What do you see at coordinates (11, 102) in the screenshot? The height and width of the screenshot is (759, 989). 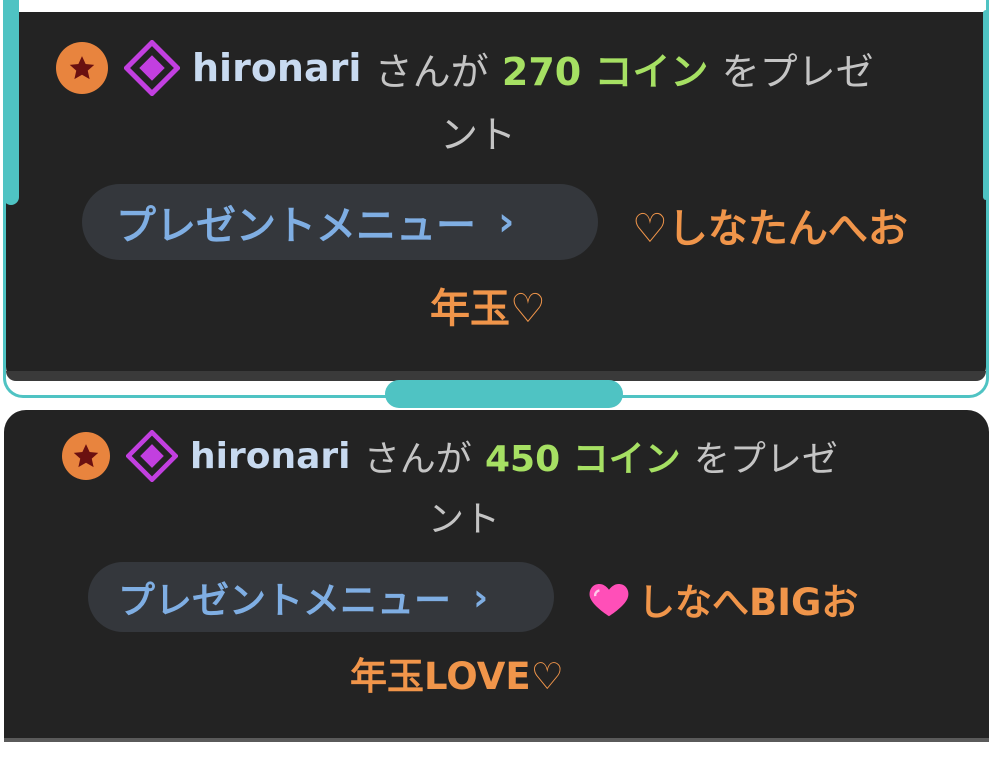 I see `selection-handle-left` at bounding box center [11, 102].